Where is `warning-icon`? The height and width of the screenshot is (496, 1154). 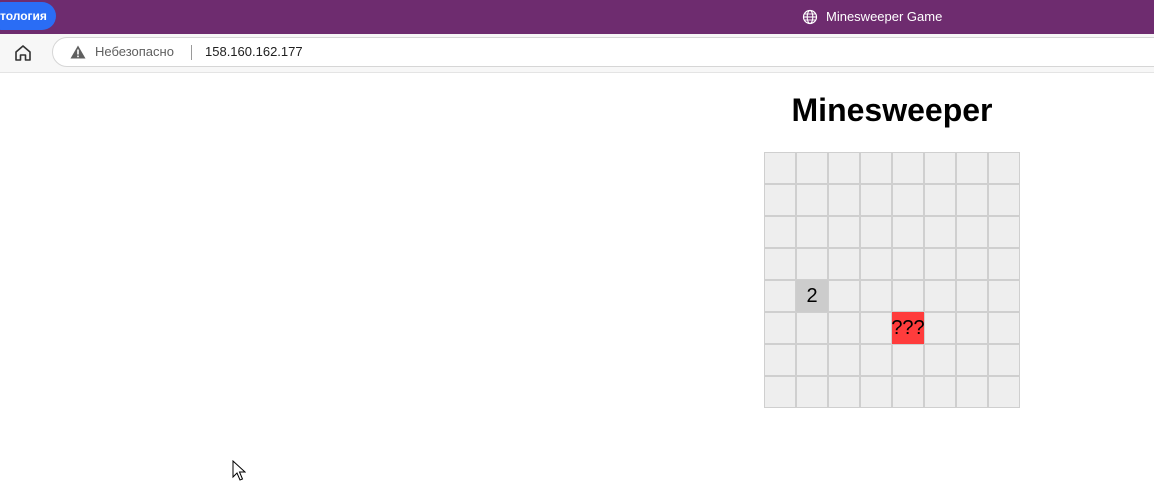
warning-icon is located at coordinates (78, 52).